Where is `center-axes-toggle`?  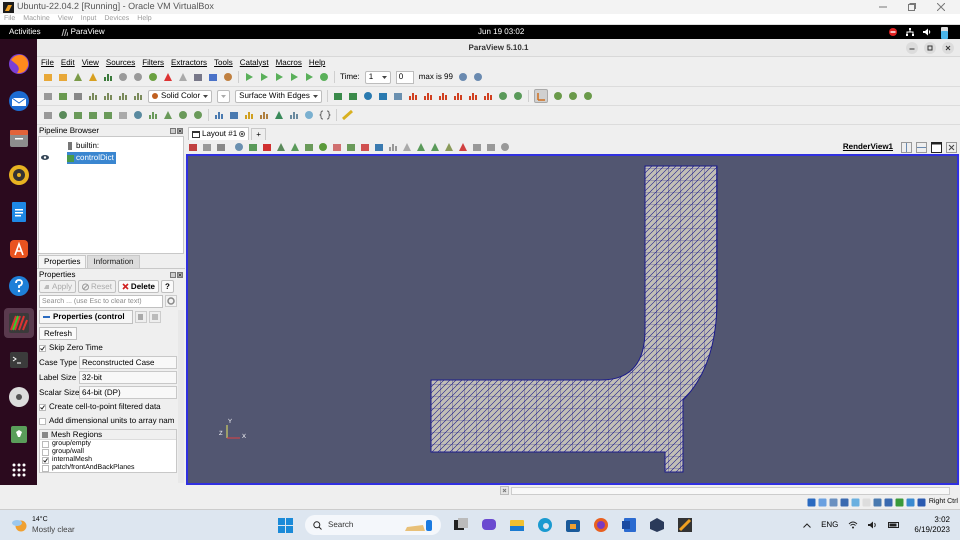
center-axes-toggle is located at coordinates (541, 96).